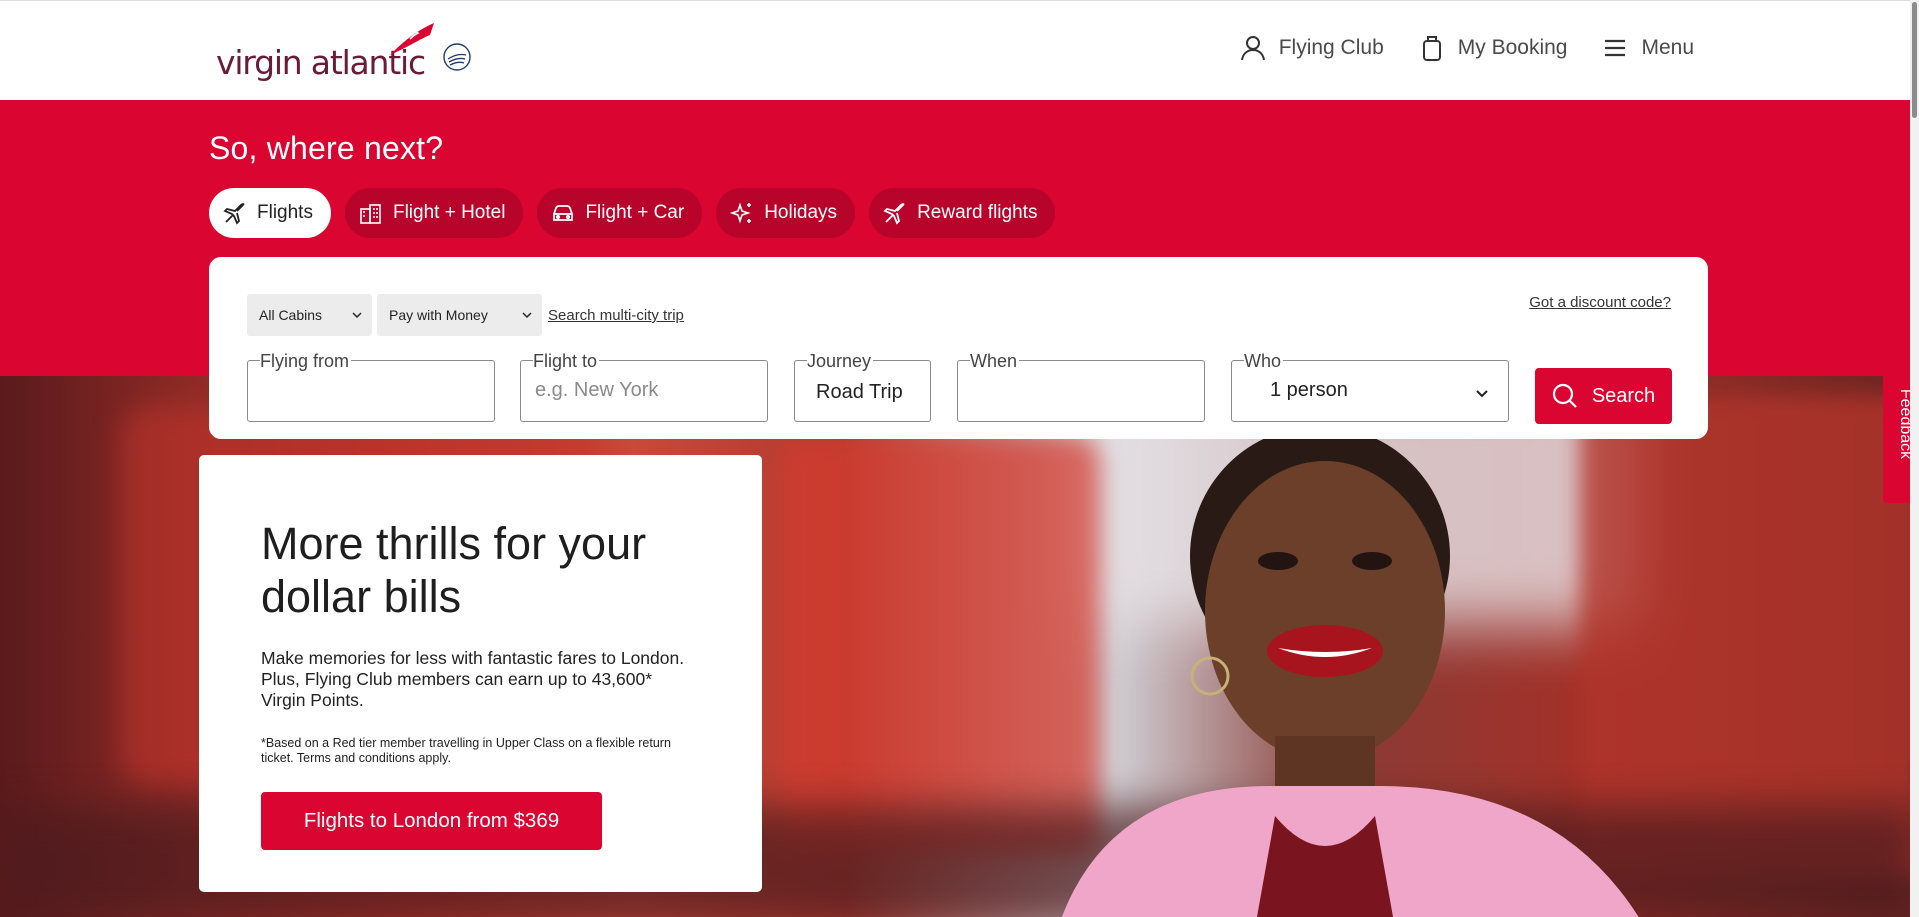 This screenshot has width=1919, height=917. I want to click on header-nav: Flying Club My Booking Menu, so click(1466, 48).